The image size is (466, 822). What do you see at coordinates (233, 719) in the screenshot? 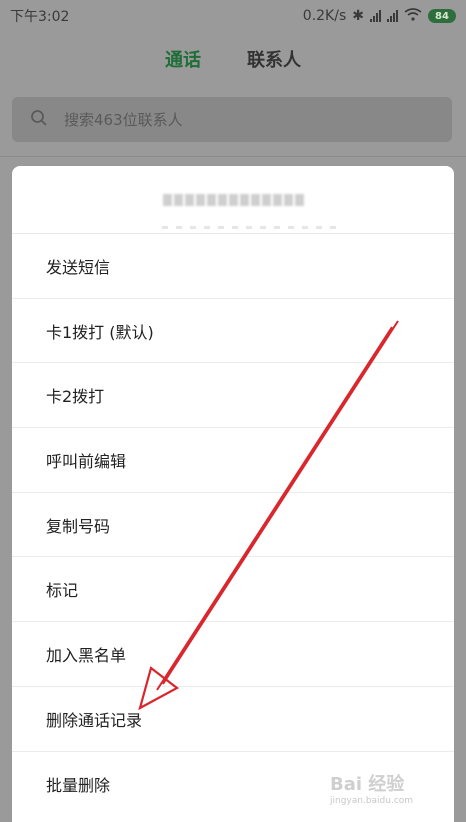
I see `menu-item-delete-call-log: 删除通话记录` at bounding box center [233, 719].